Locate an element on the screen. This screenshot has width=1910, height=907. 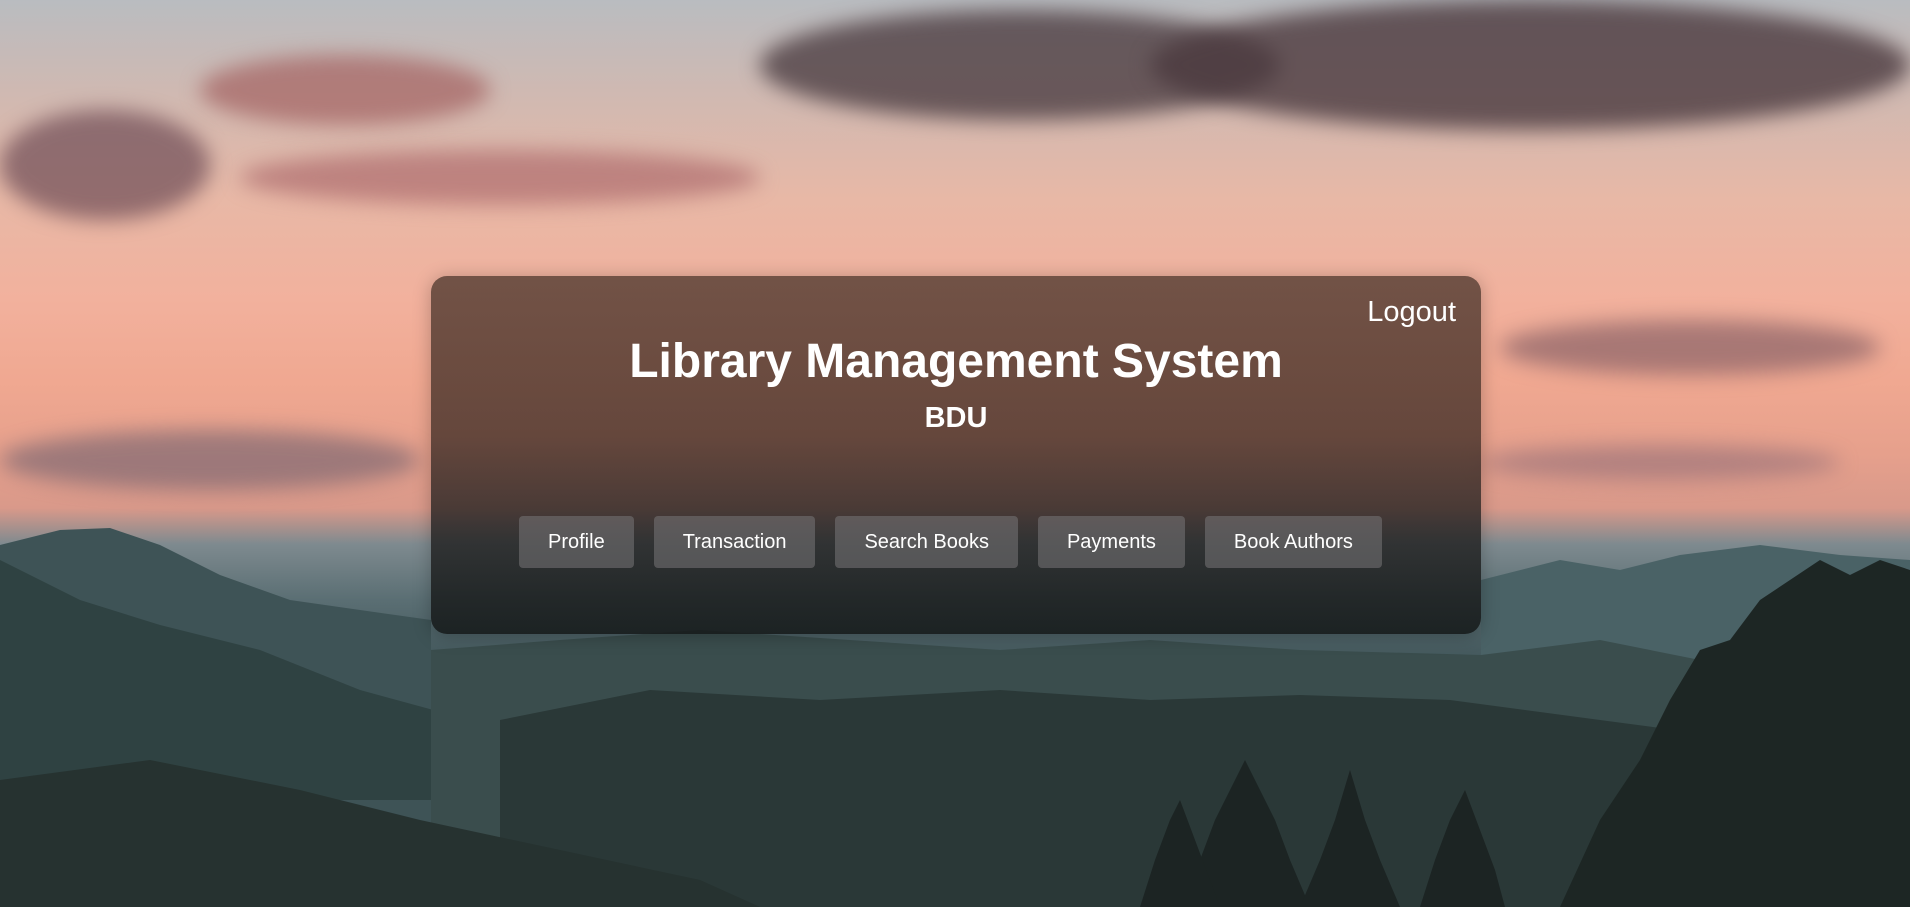
book-authors-button: Book Authors is located at coordinates (1293, 542).